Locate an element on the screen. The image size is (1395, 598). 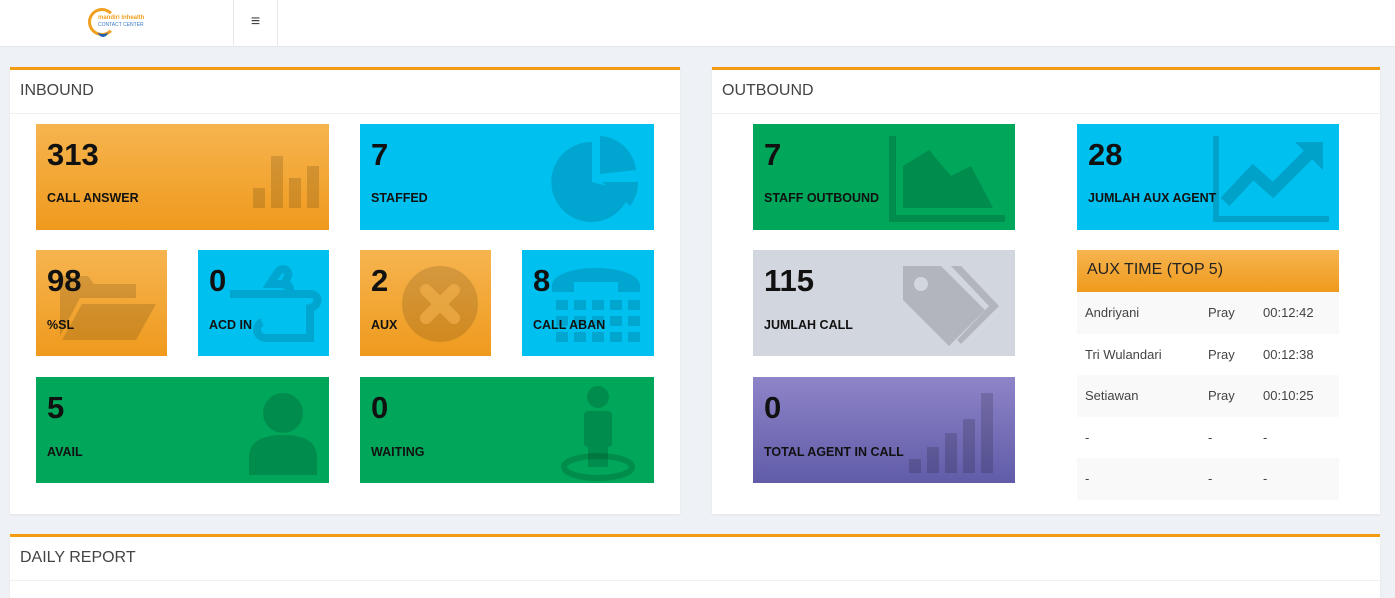
waiting-label: WAITING is located at coordinates (398, 452).